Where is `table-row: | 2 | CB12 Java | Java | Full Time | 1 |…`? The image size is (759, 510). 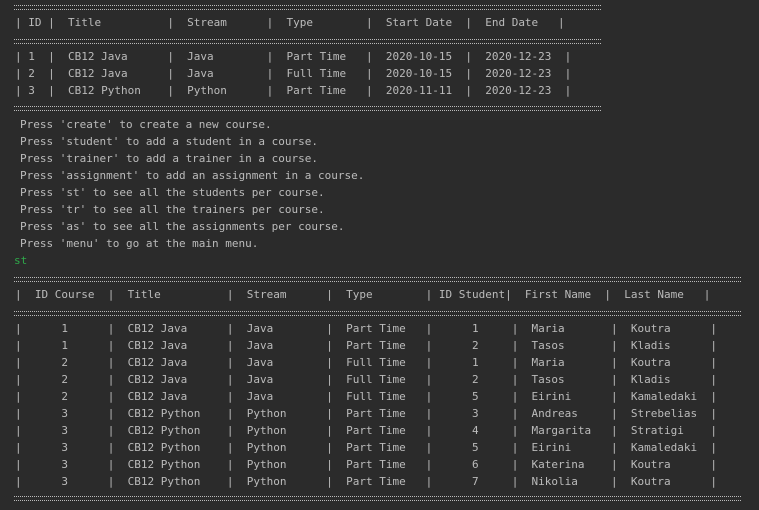
table-row: | 2 | CB12 Java | Java | Full Time | 1 |… is located at coordinates (366, 362).